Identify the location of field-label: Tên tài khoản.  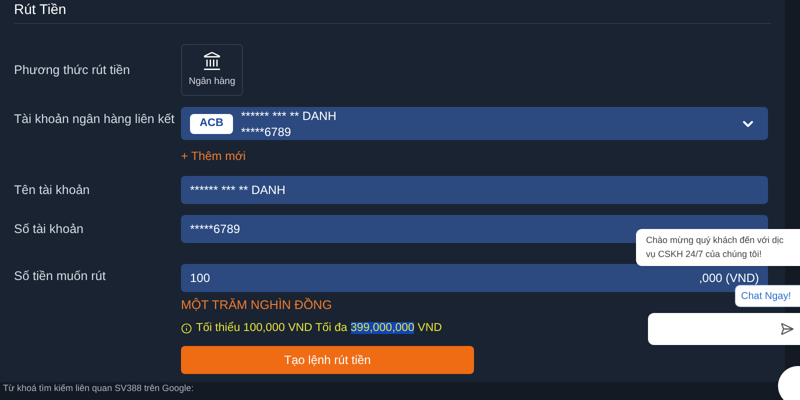
(52, 190).